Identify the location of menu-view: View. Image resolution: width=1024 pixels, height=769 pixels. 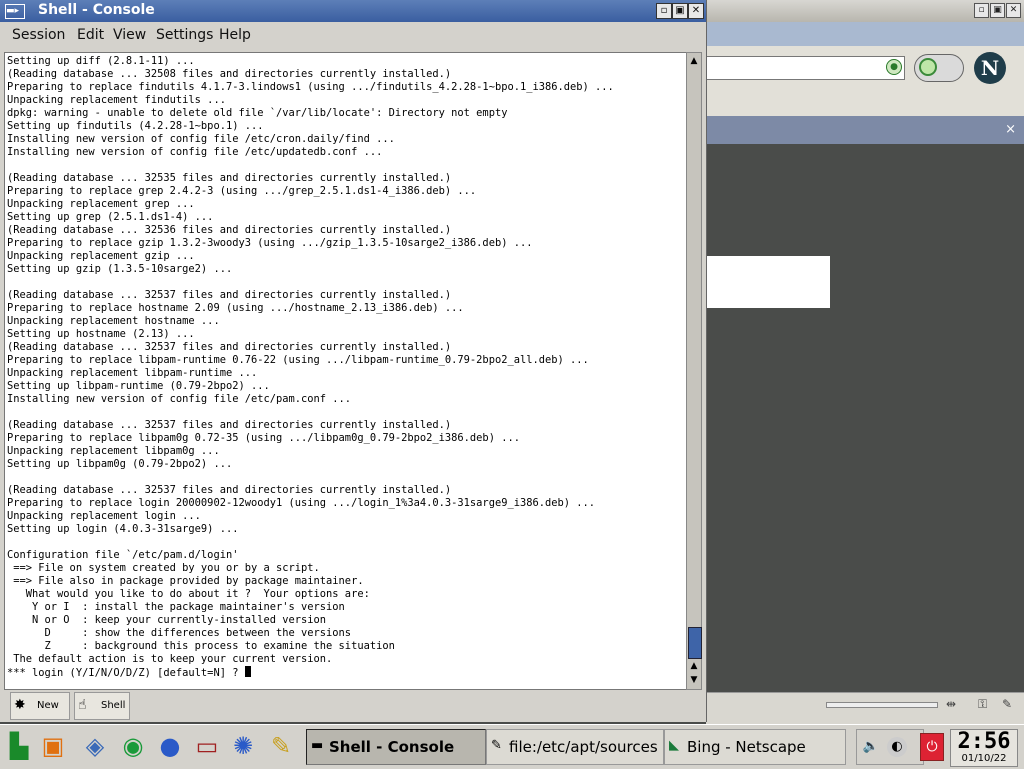
(129, 35).